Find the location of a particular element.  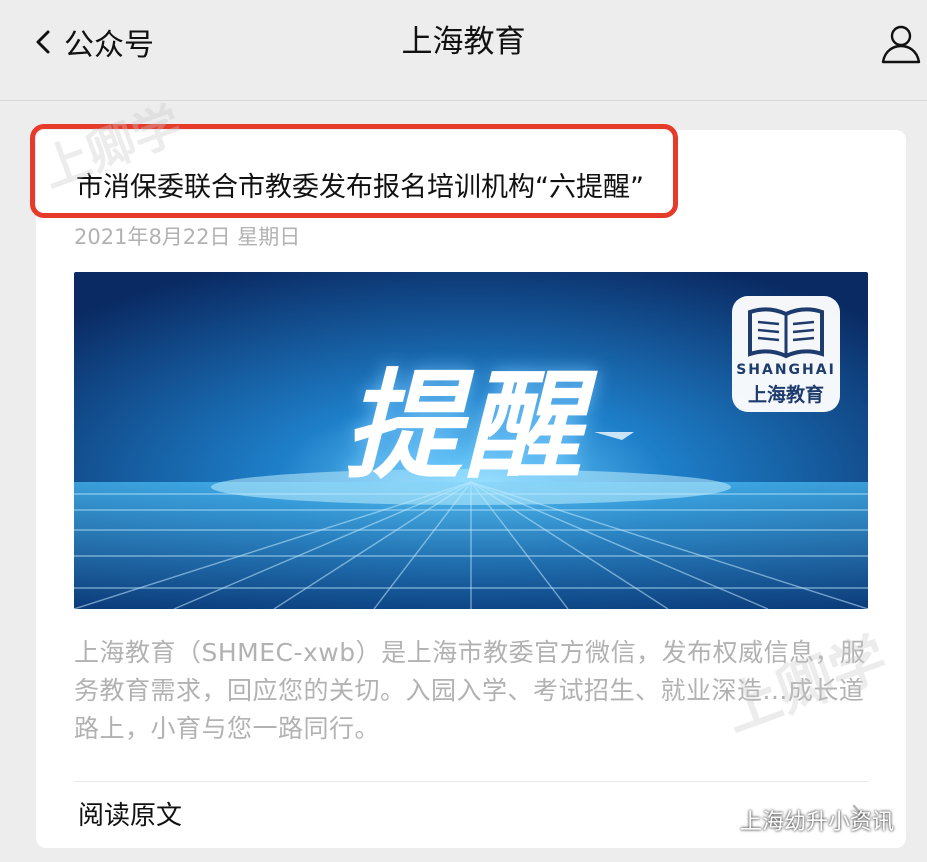

chevron-left-icon is located at coordinates (43, 42).